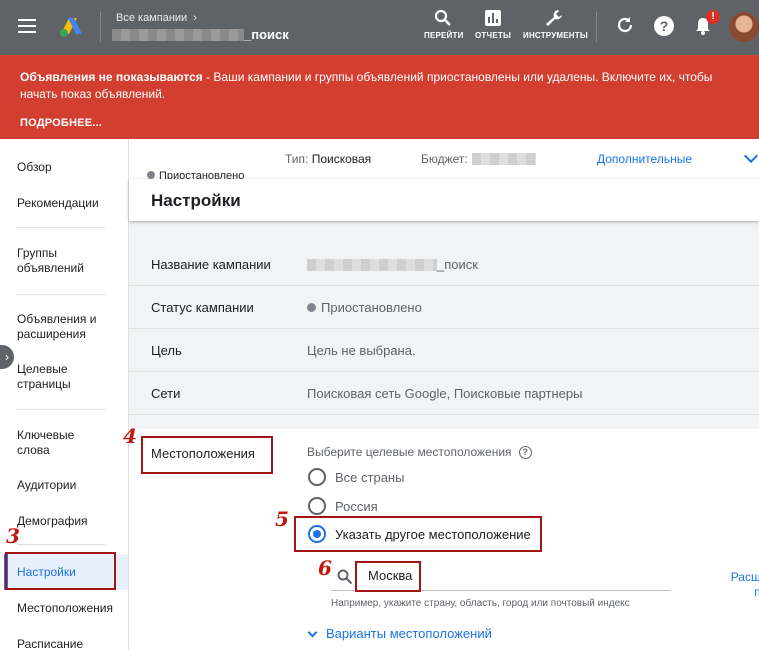 The image size is (759, 650). What do you see at coordinates (52, 521) in the screenshot?
I see `sidebar-item-demographics: Демография` at bounding box center [52, 521].